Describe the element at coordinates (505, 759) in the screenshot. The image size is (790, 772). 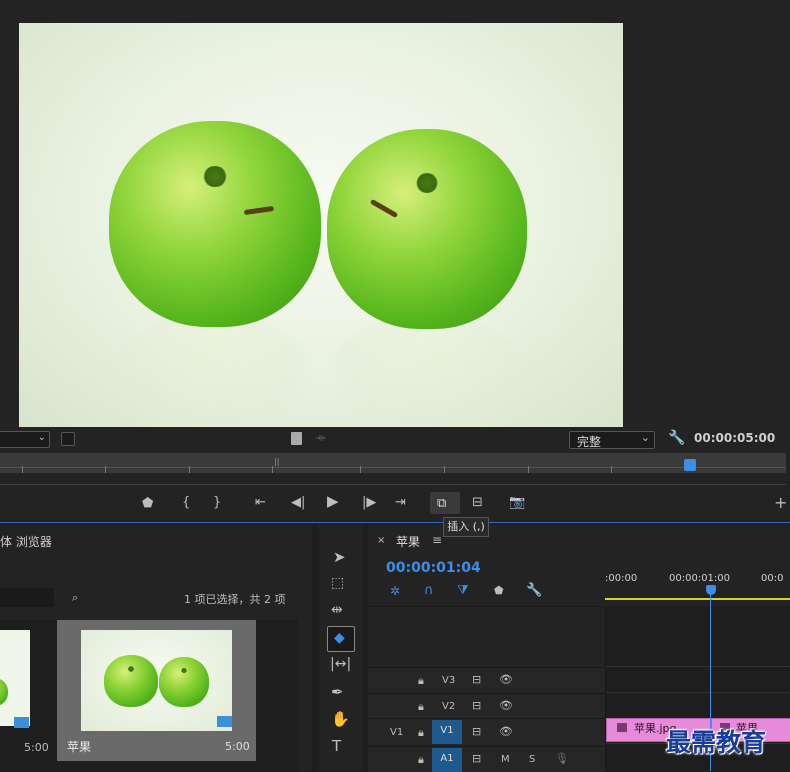
I see `mute-button: M` at that location.